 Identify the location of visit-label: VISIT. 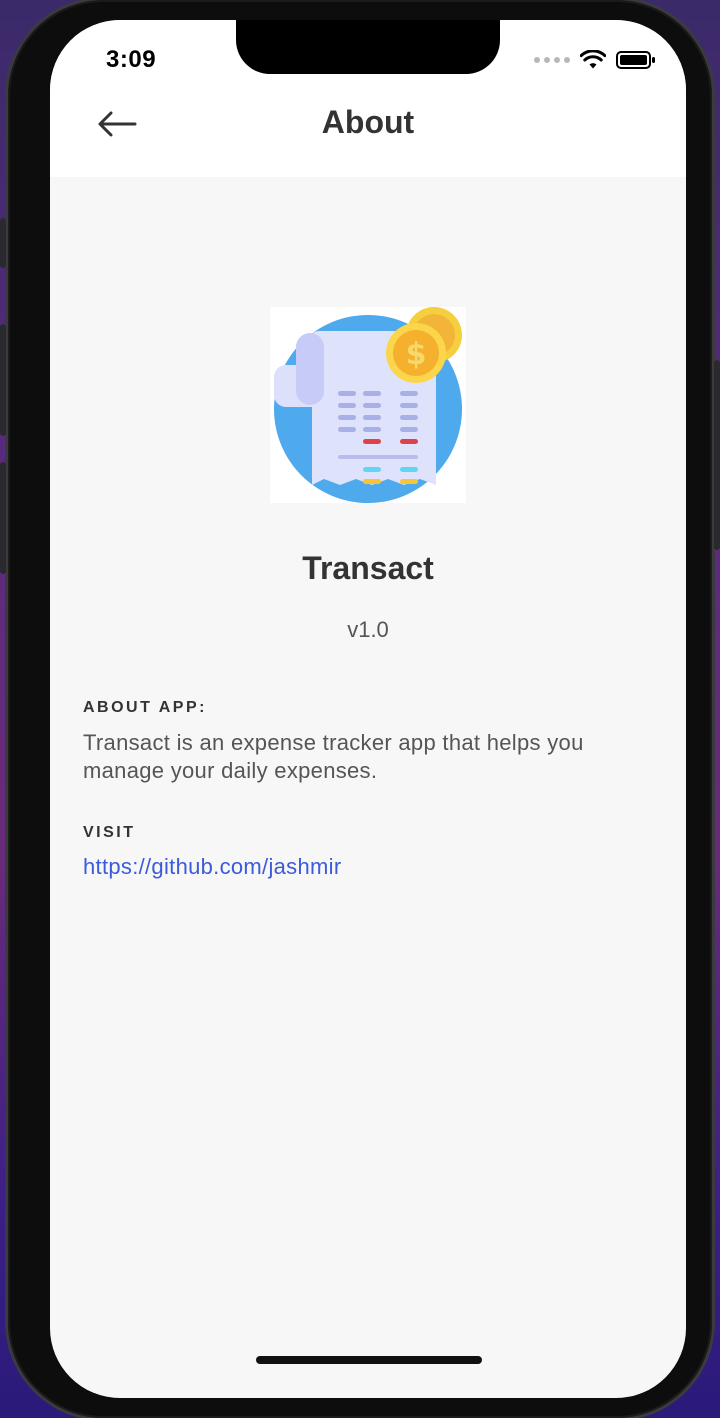
(109, 832).